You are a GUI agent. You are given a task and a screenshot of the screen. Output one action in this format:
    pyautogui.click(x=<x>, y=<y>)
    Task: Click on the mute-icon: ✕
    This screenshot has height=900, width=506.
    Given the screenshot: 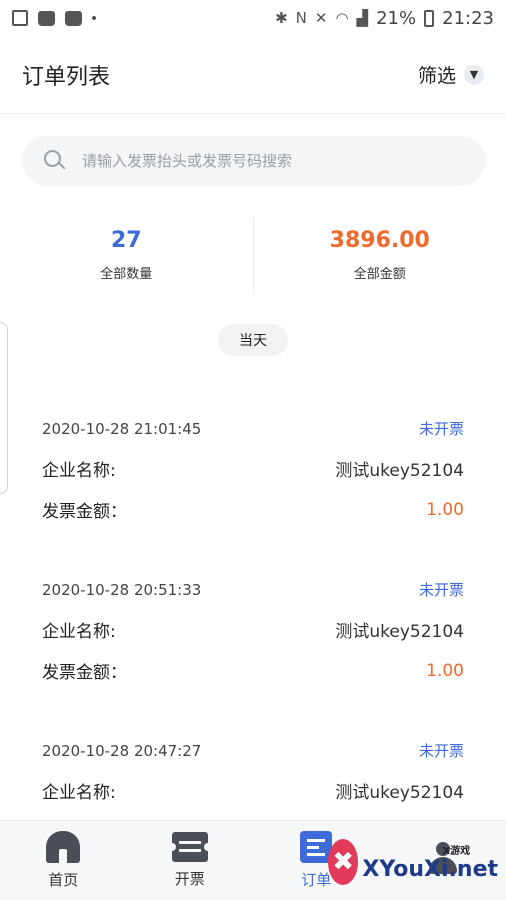 What is the action you would take?
    pyautogui.click(x=321, y=18)
    